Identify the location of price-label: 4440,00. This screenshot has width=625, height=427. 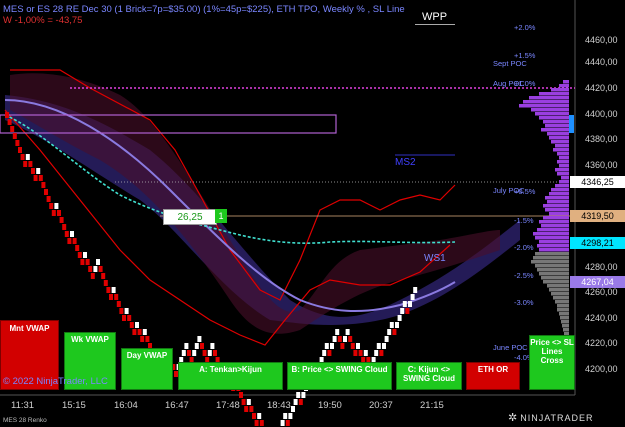
(601, 62).